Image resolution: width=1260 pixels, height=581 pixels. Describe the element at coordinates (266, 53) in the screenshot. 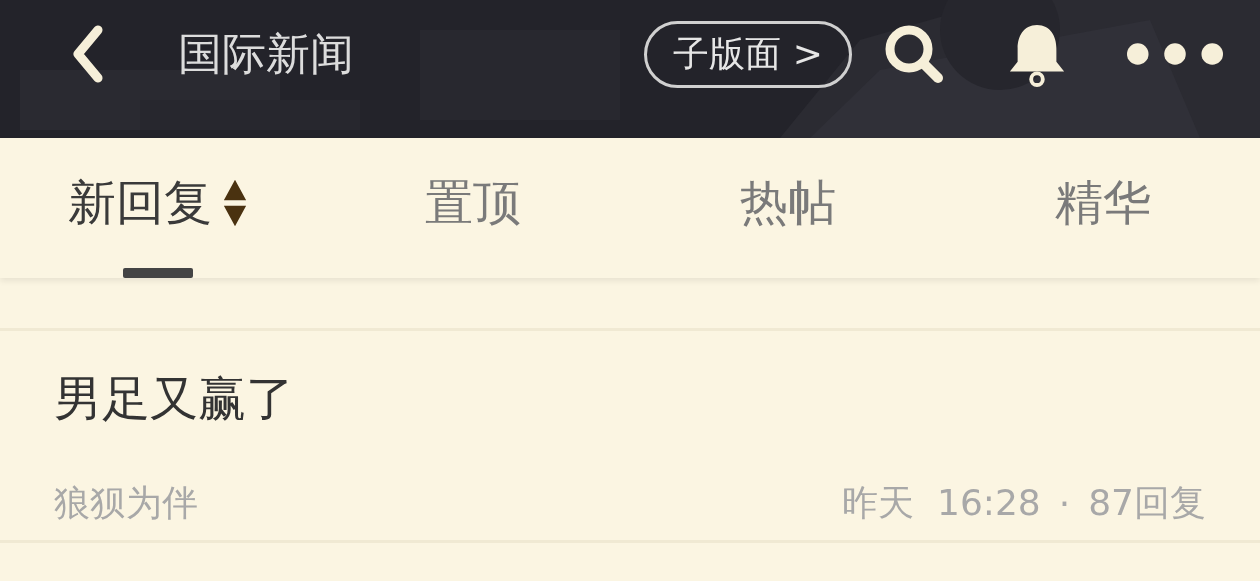

I see `page-title: 国际新闻` at that location.